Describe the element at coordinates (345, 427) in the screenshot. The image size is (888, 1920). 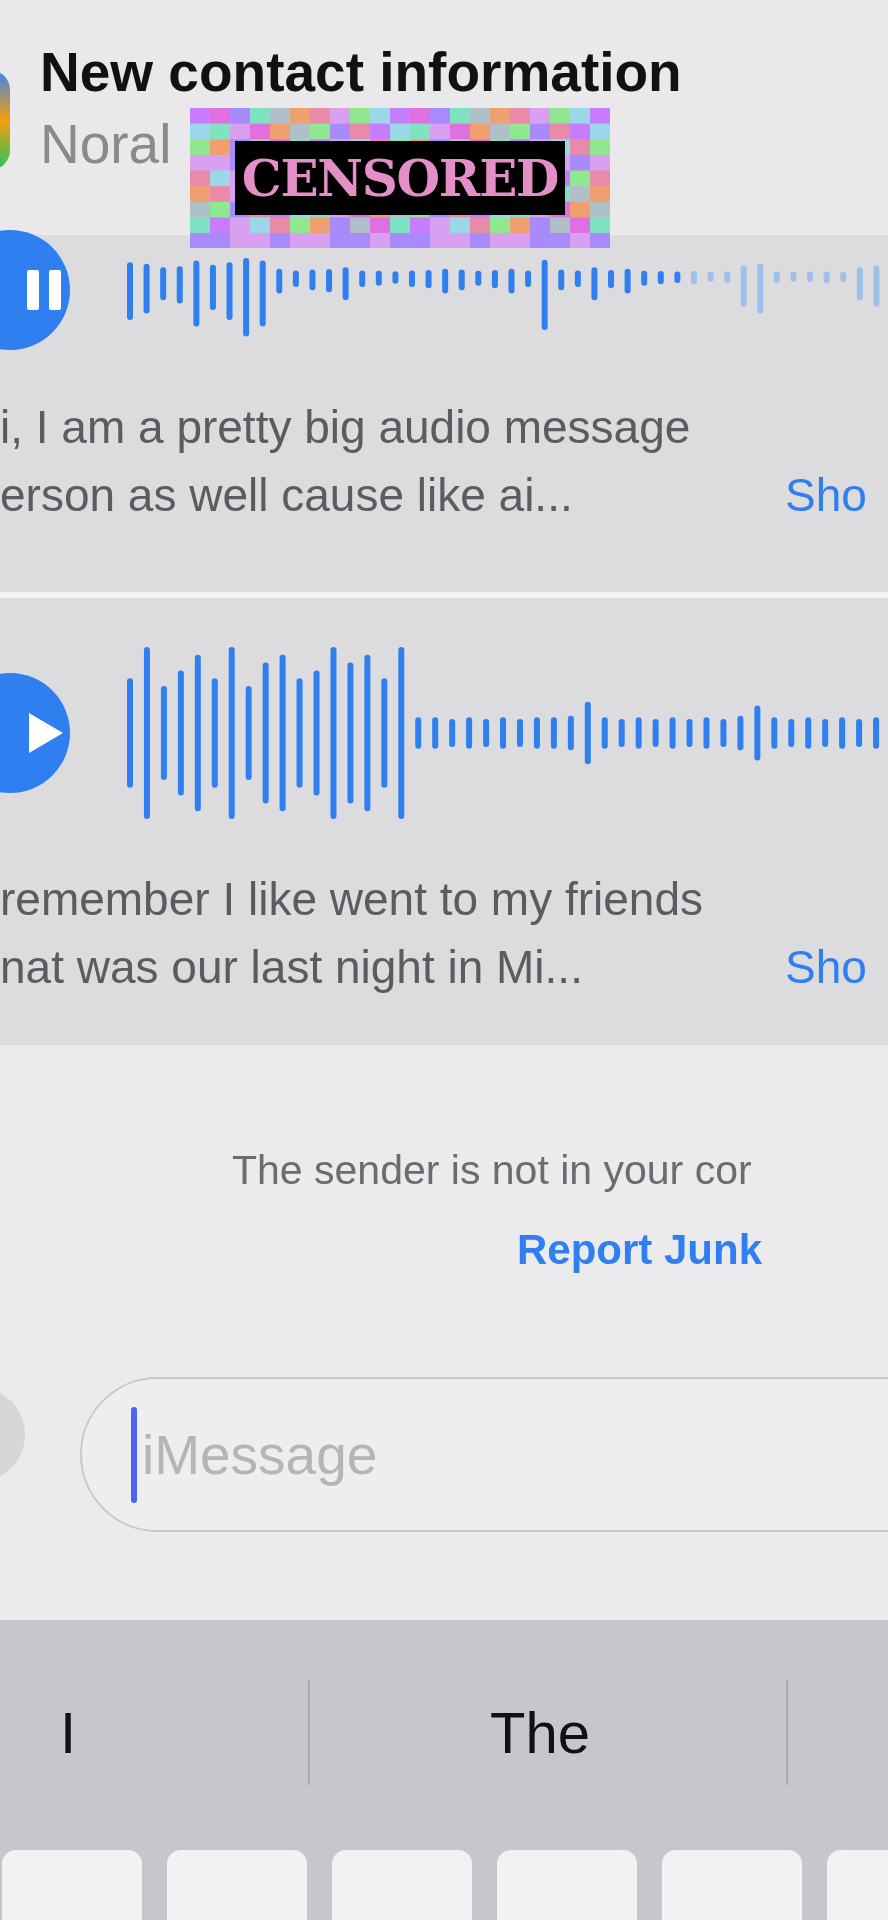
I see `transcript-line: i, I am a pretty big audio message` at that location.